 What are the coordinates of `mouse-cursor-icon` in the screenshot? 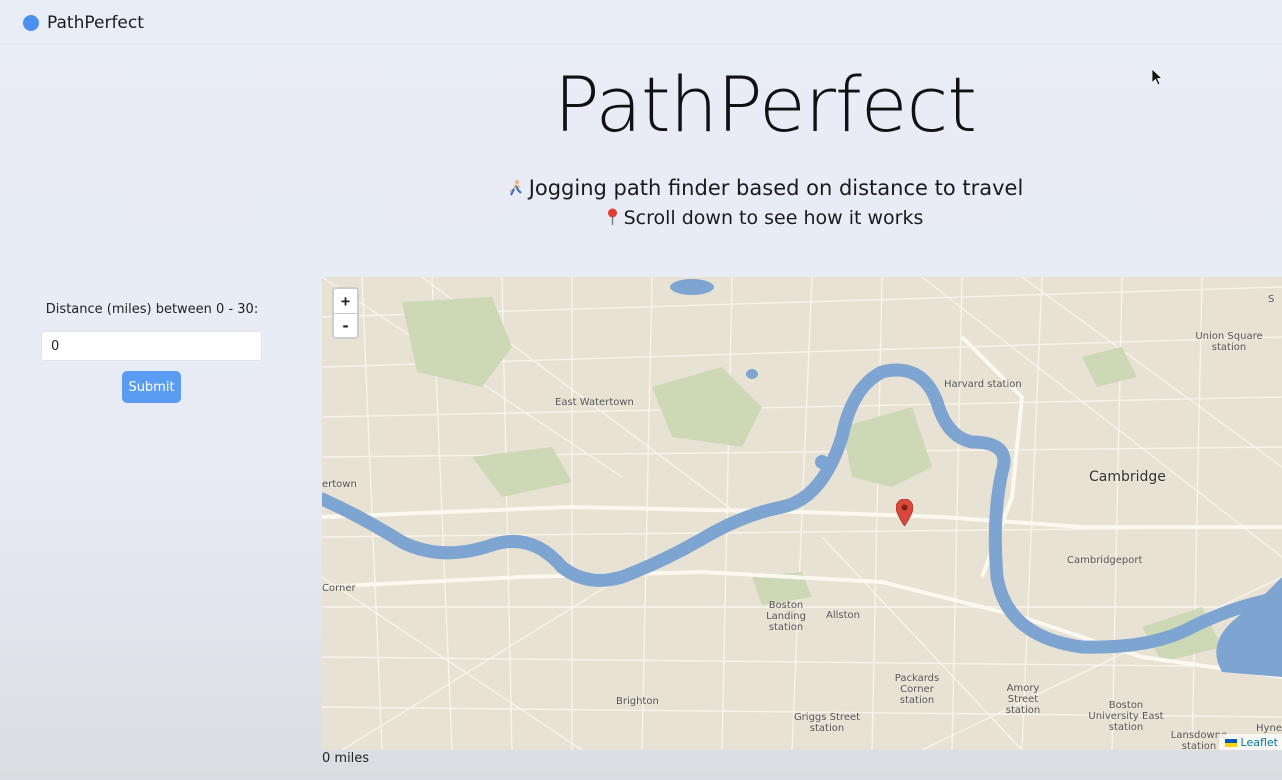 It's located at (1157, 77).